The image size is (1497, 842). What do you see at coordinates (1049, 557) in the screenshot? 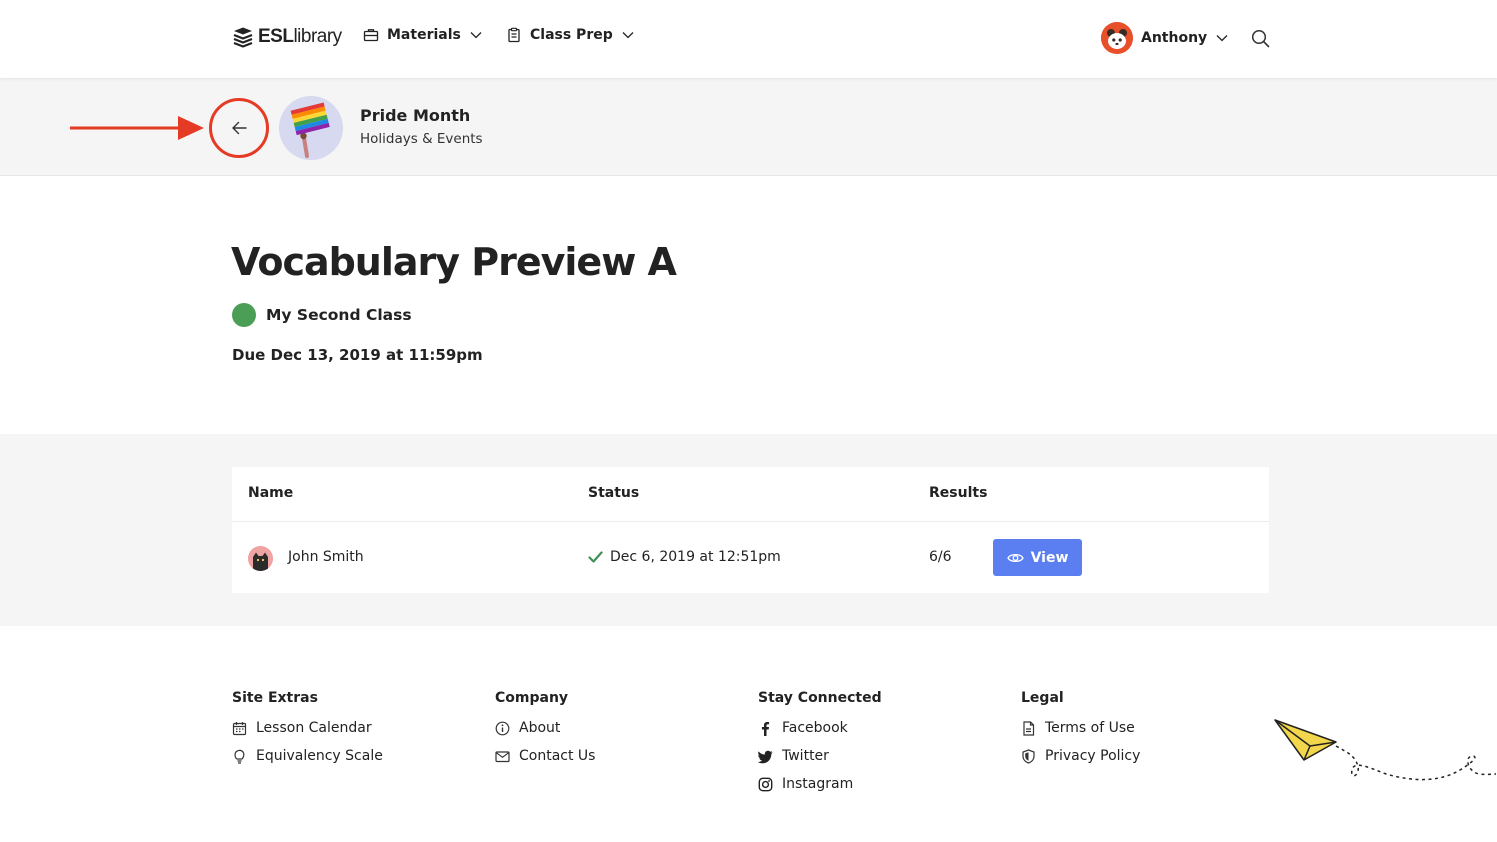
I see `view-button-label: View` at bounding box center [1049, 557].